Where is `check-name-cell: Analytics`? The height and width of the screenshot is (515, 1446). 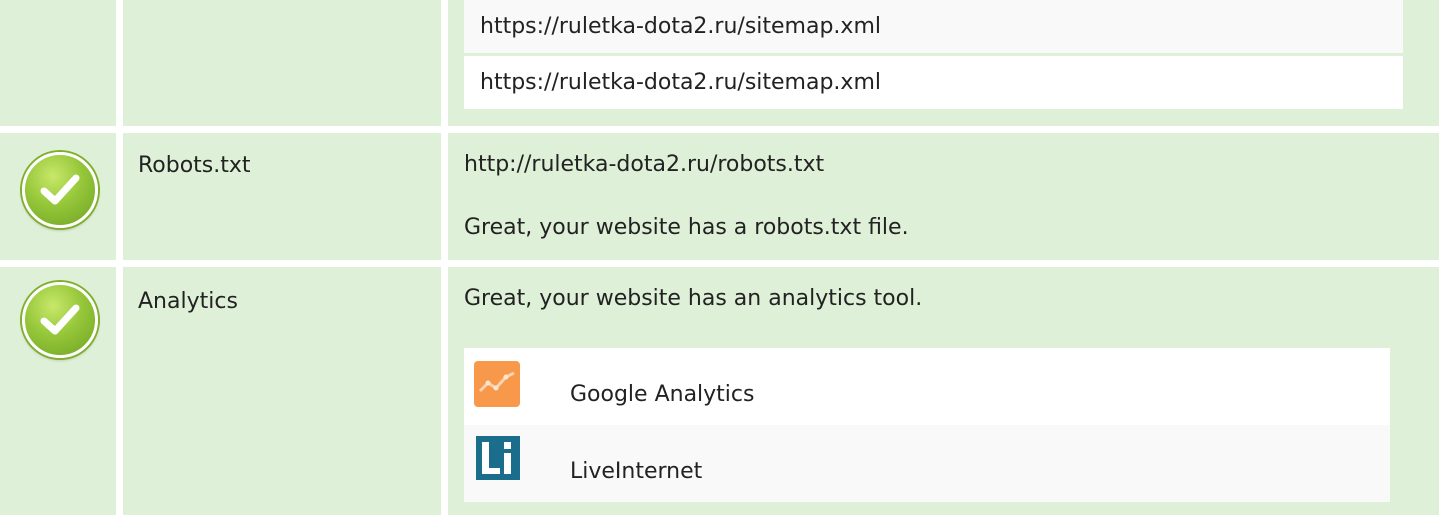
check-name-cell: Analytics is located at coordinates (282, 391).